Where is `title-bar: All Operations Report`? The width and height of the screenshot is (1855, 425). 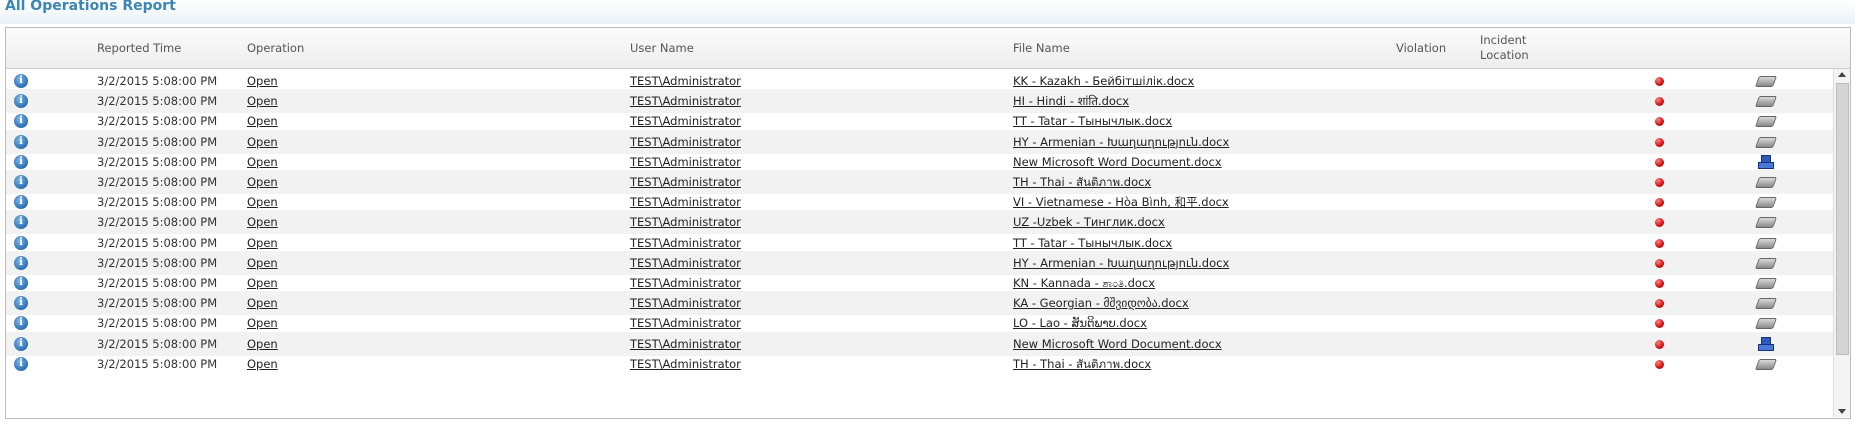
title-bar: All Operations Report is located at coordinates (927, 12).